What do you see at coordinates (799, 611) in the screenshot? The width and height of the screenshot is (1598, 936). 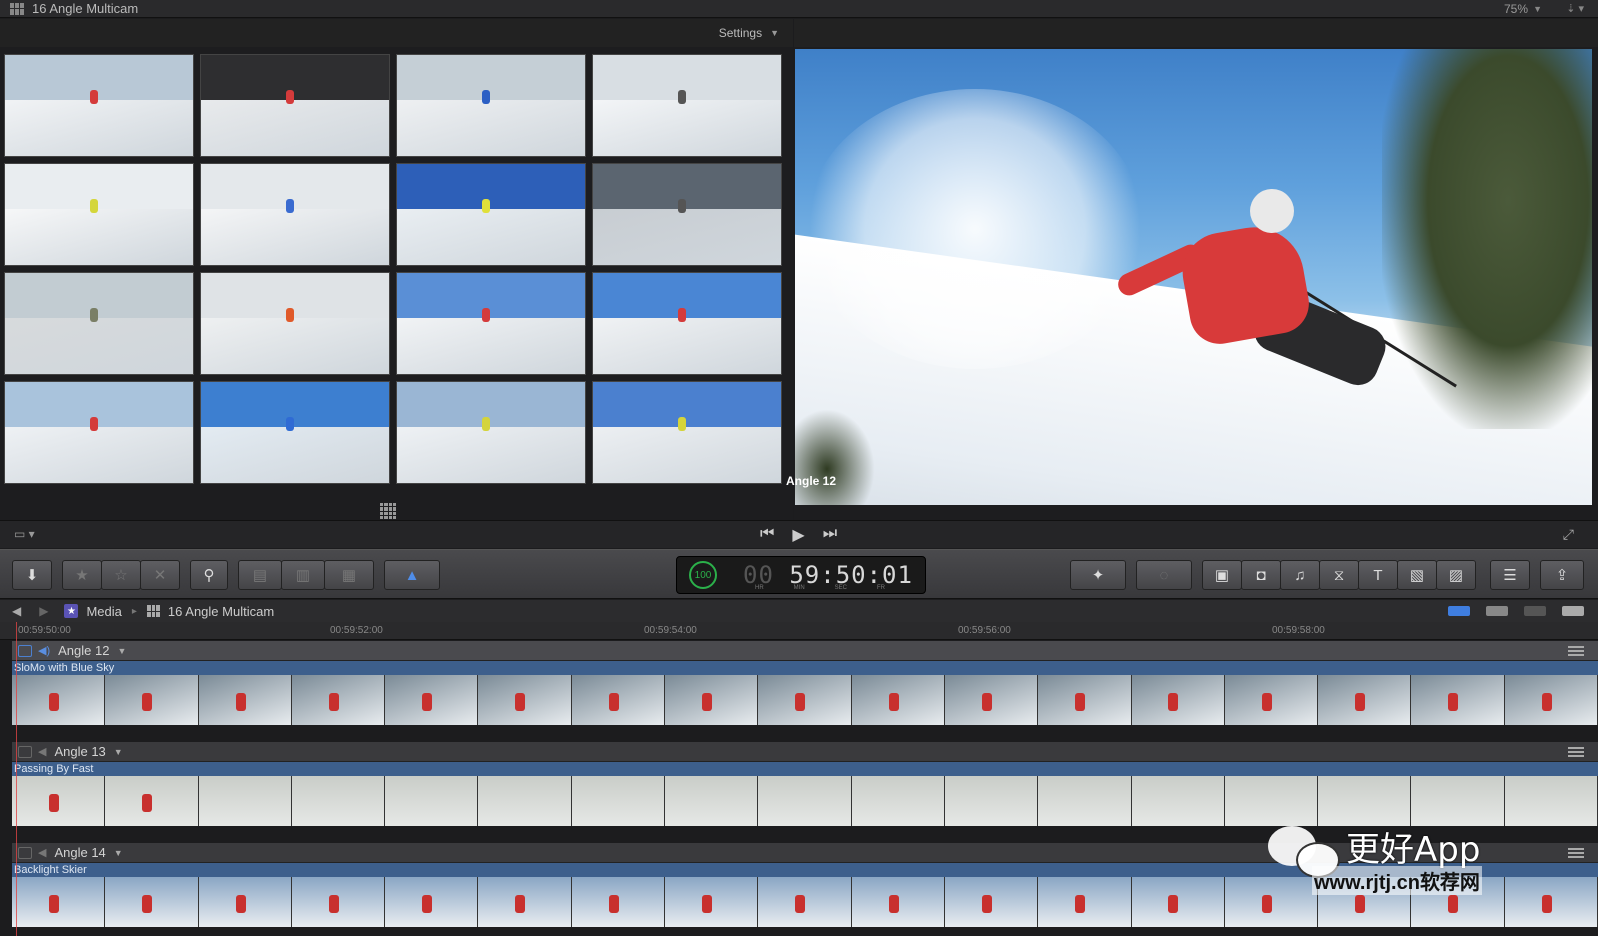 I see `timeline-header: ◀ ▶ ★ Media ▸ 16 Angle Multicam` at bounding box center [799, 611].